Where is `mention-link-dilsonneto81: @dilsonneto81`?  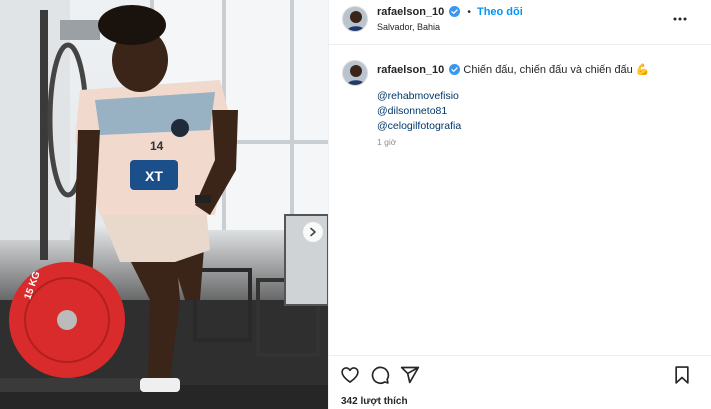
mention-link-dilsonneto81: @dilsonneto81 is located at coordinates (419, 111).